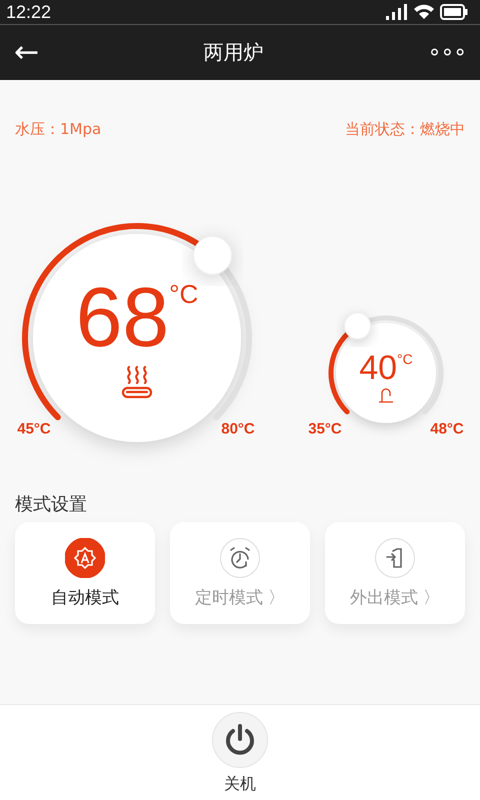 This screenshot has width=480, height=800. Describe the element at coordinates (85, 558) in the screenshot. I see `gear-letter-icon` at that location.